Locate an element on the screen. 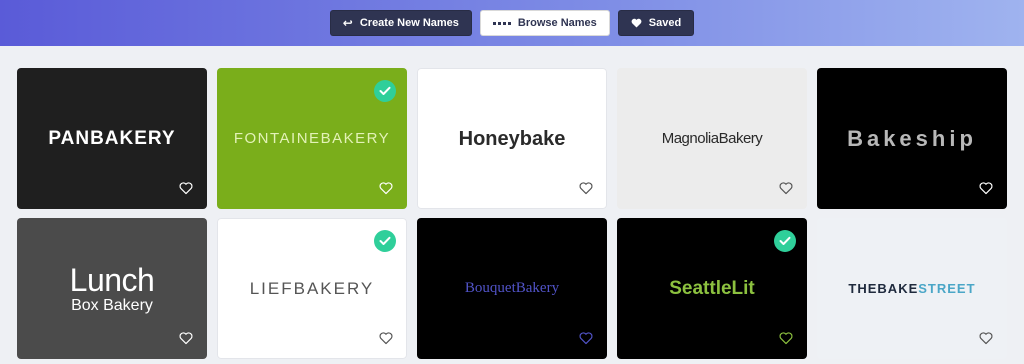  saved-label: Saved is located at coordinates (665, 23).